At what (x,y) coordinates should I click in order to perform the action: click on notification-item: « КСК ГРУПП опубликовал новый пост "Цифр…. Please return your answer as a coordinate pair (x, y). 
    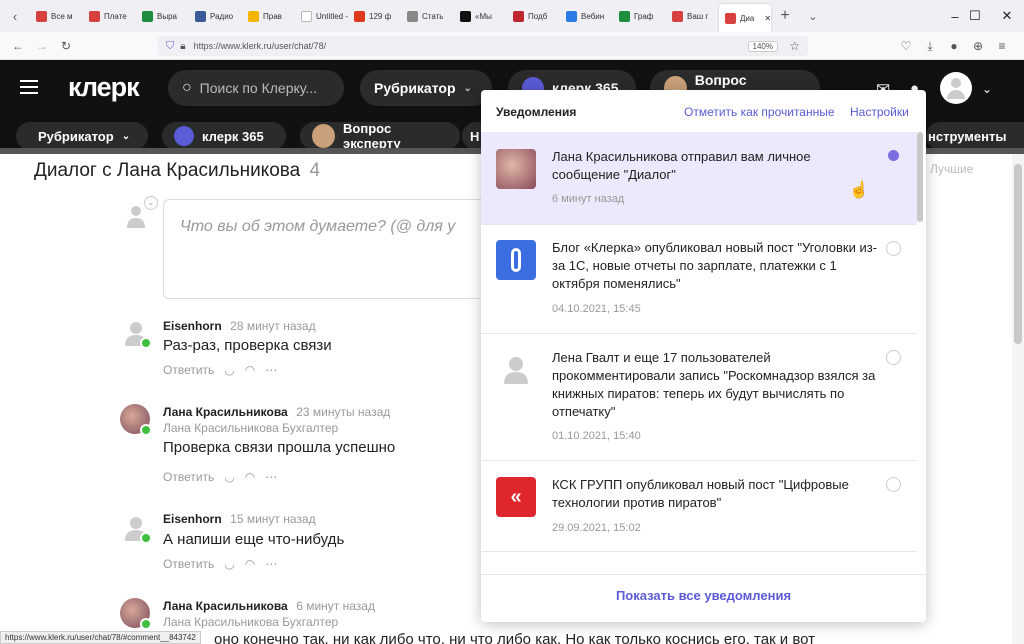
    Looking at the image, I should click on (699, 506).